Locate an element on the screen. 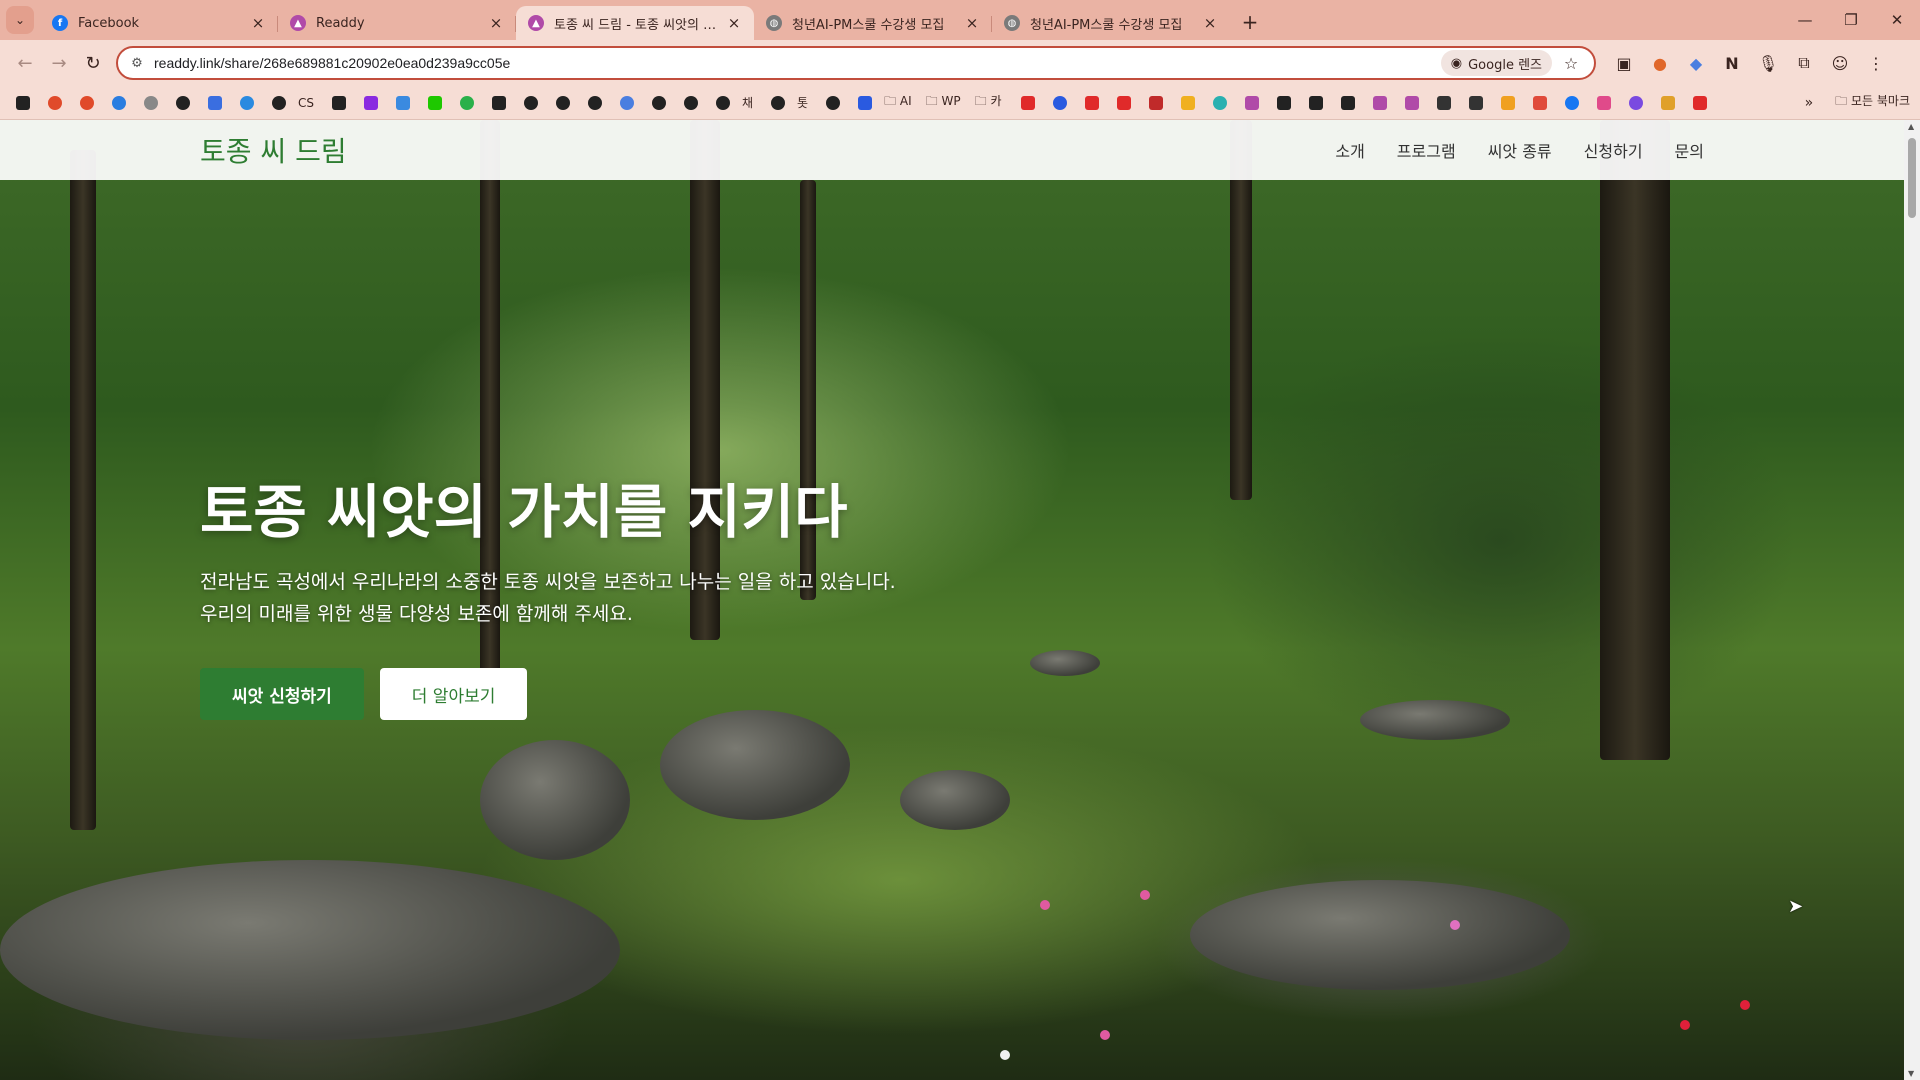  nav-link-about: 소개 is located at coordinates (1349, 150).